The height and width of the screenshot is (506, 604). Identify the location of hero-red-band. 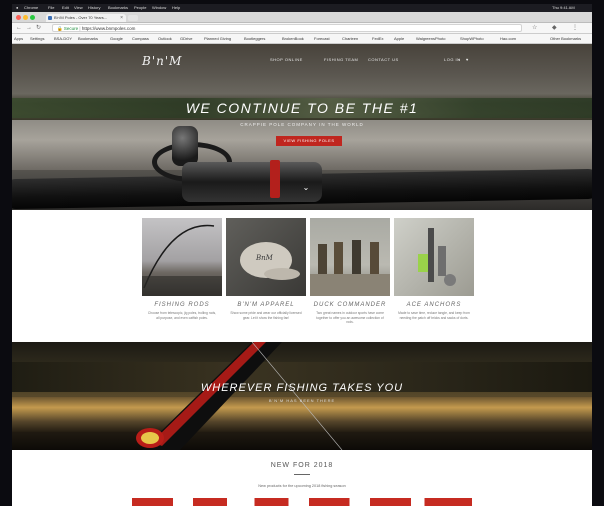
(275, 179).